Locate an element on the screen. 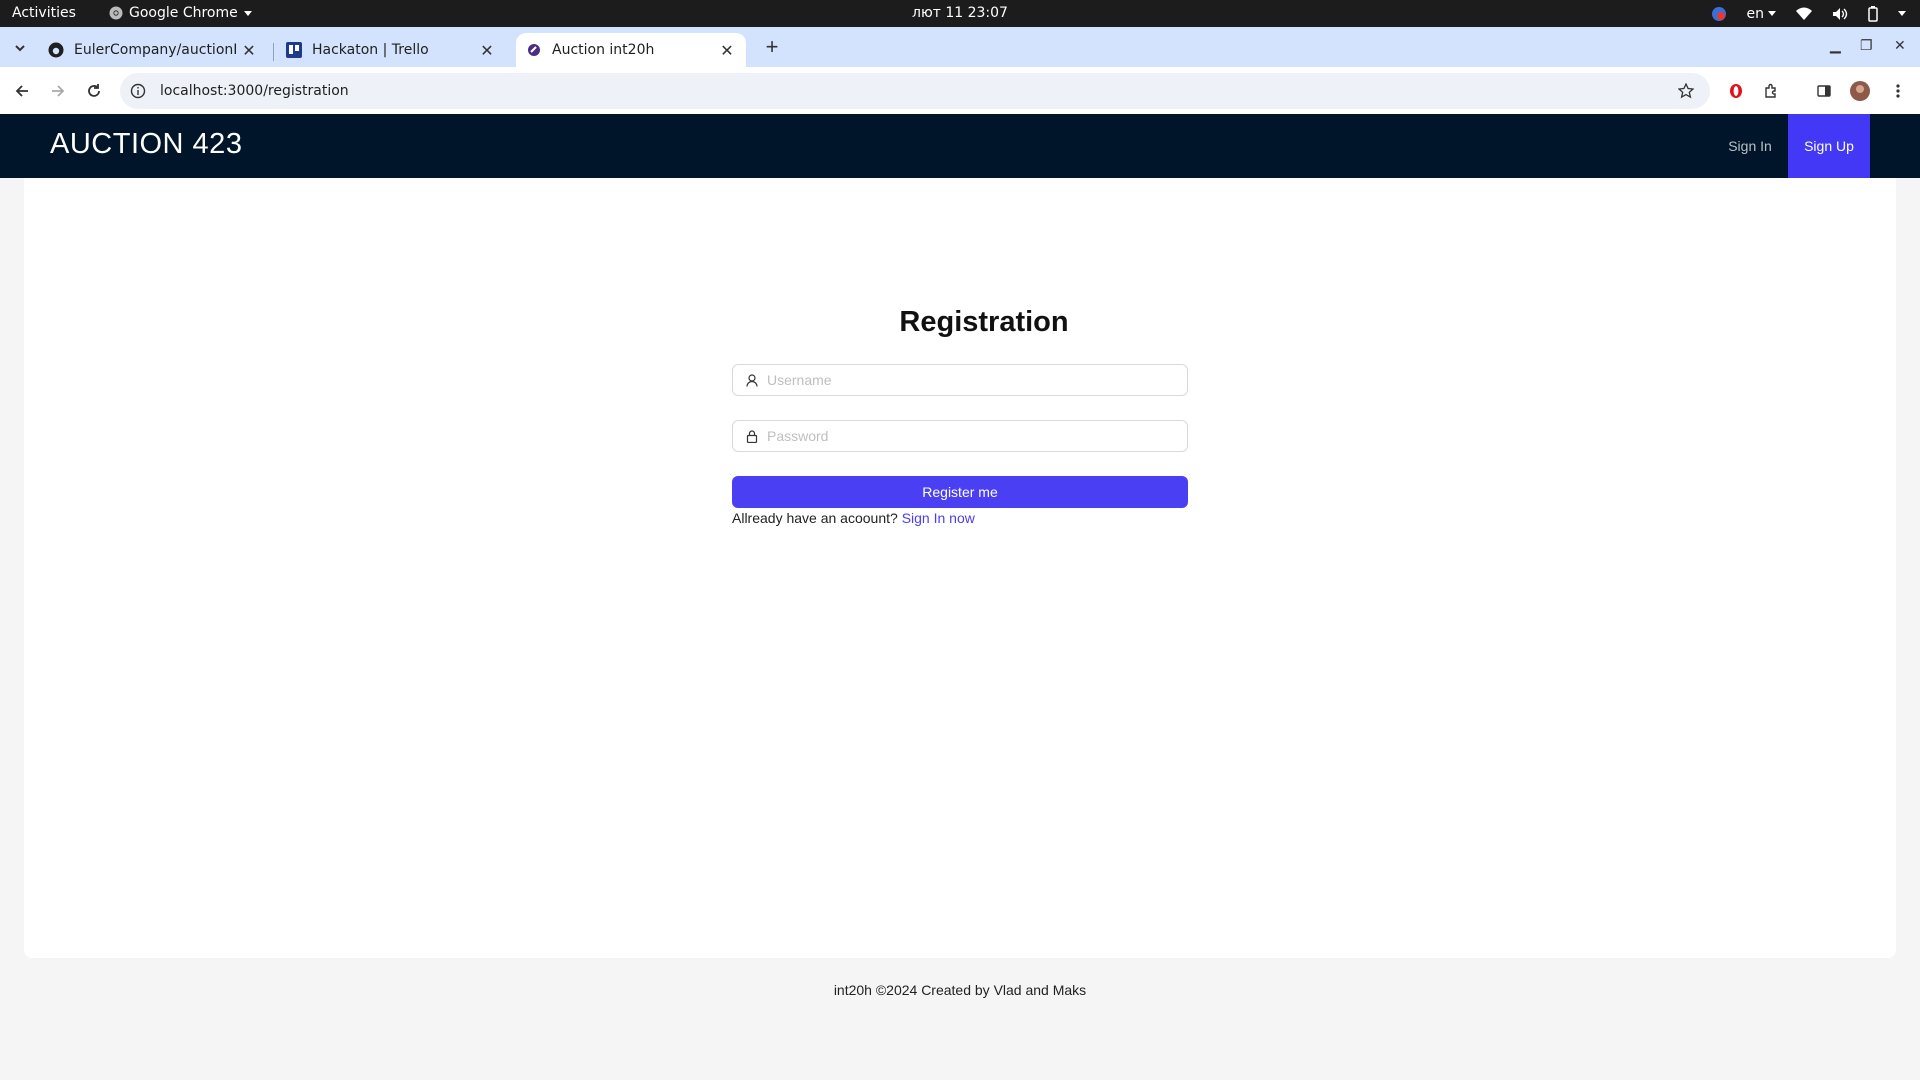 The height and width of the screenshot is (1080, 1920). username-input is located at coordinates (976, 380).